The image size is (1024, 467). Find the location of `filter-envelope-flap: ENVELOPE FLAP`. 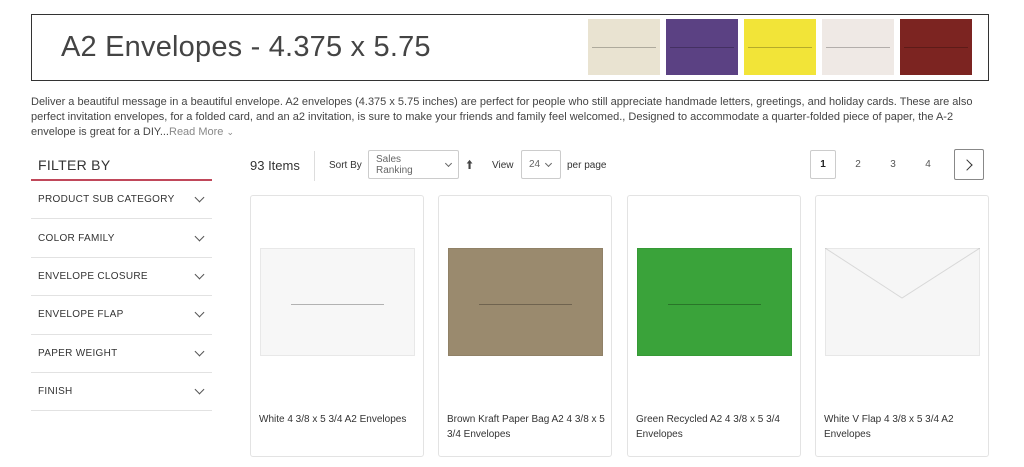

filter-envelope-flap: ENVELOPE FLAP is located at coordinates (121, 315).